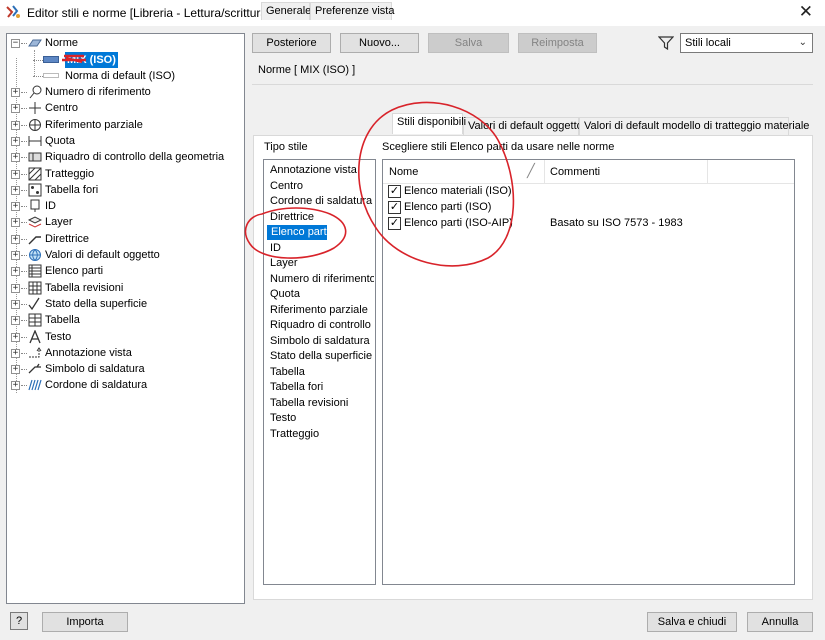 The height and width of the screenshot is (640, 825). Describe the element at coordinates (320, 387) in the screenshot. I see `style-type-item: Tabella fori` at that location.